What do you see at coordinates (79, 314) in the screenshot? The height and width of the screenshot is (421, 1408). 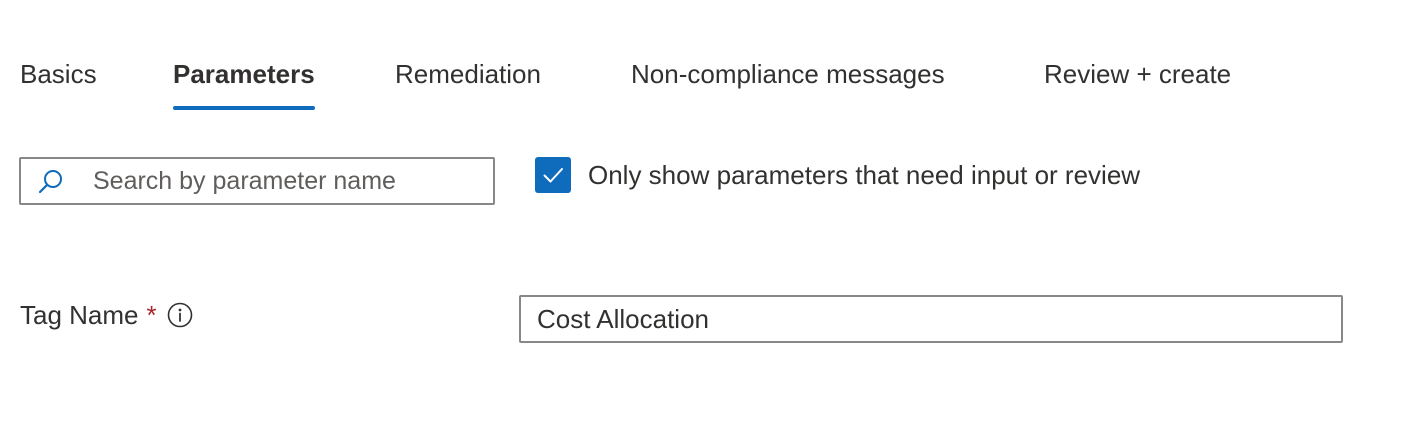 I see `tag-name-label: Tag Name` at bounding box center [79, 314].